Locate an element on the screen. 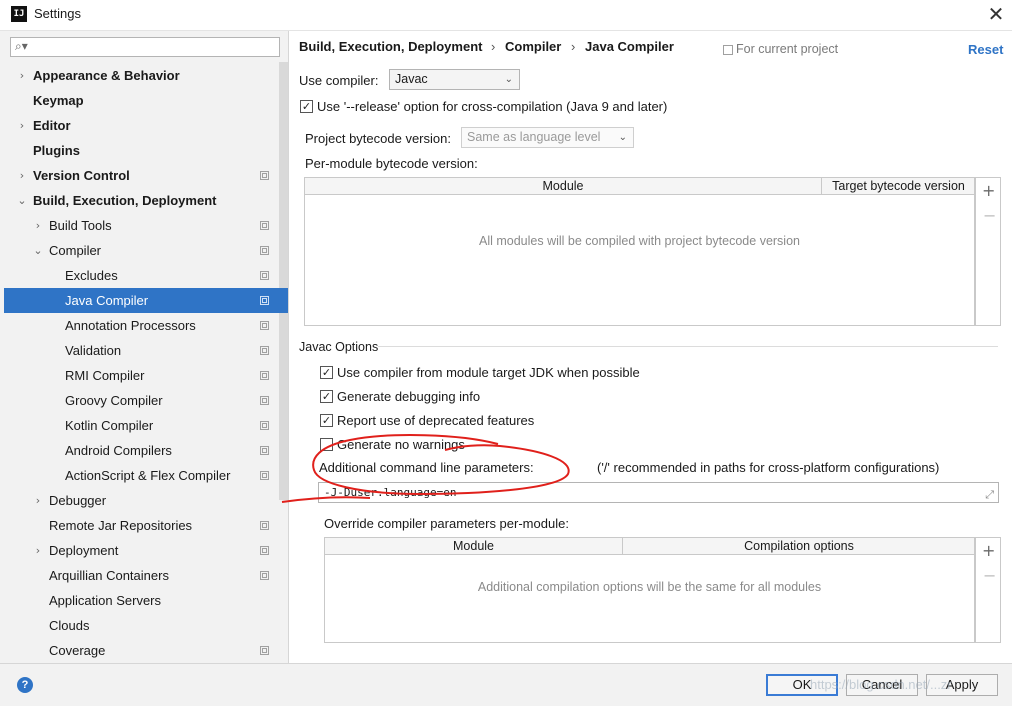 This screenshot has width=1012, height=706. sidebar-item-label: Deployment is located at coordinates (84, 550).